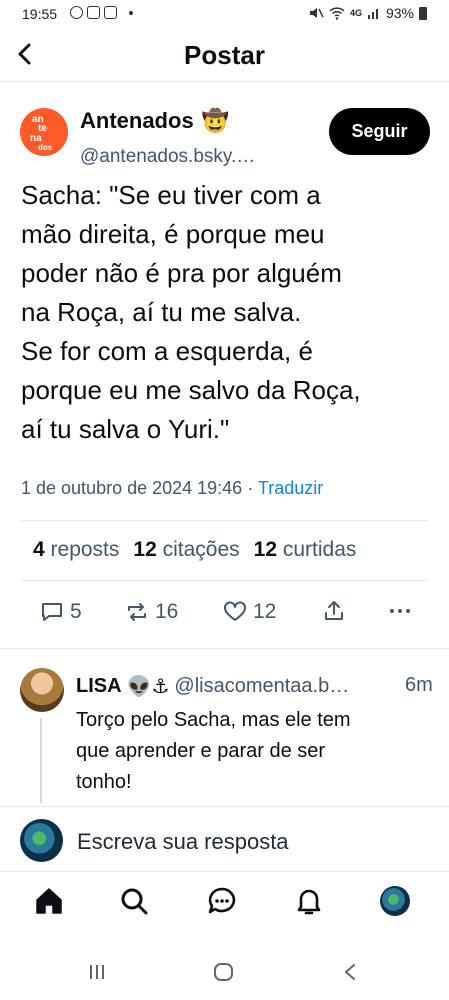 Image resolution: width=449 pixels, height=1000 pixels. I want to click on post-text-line: na Roça, aí tu me salva., so click(161, 312).